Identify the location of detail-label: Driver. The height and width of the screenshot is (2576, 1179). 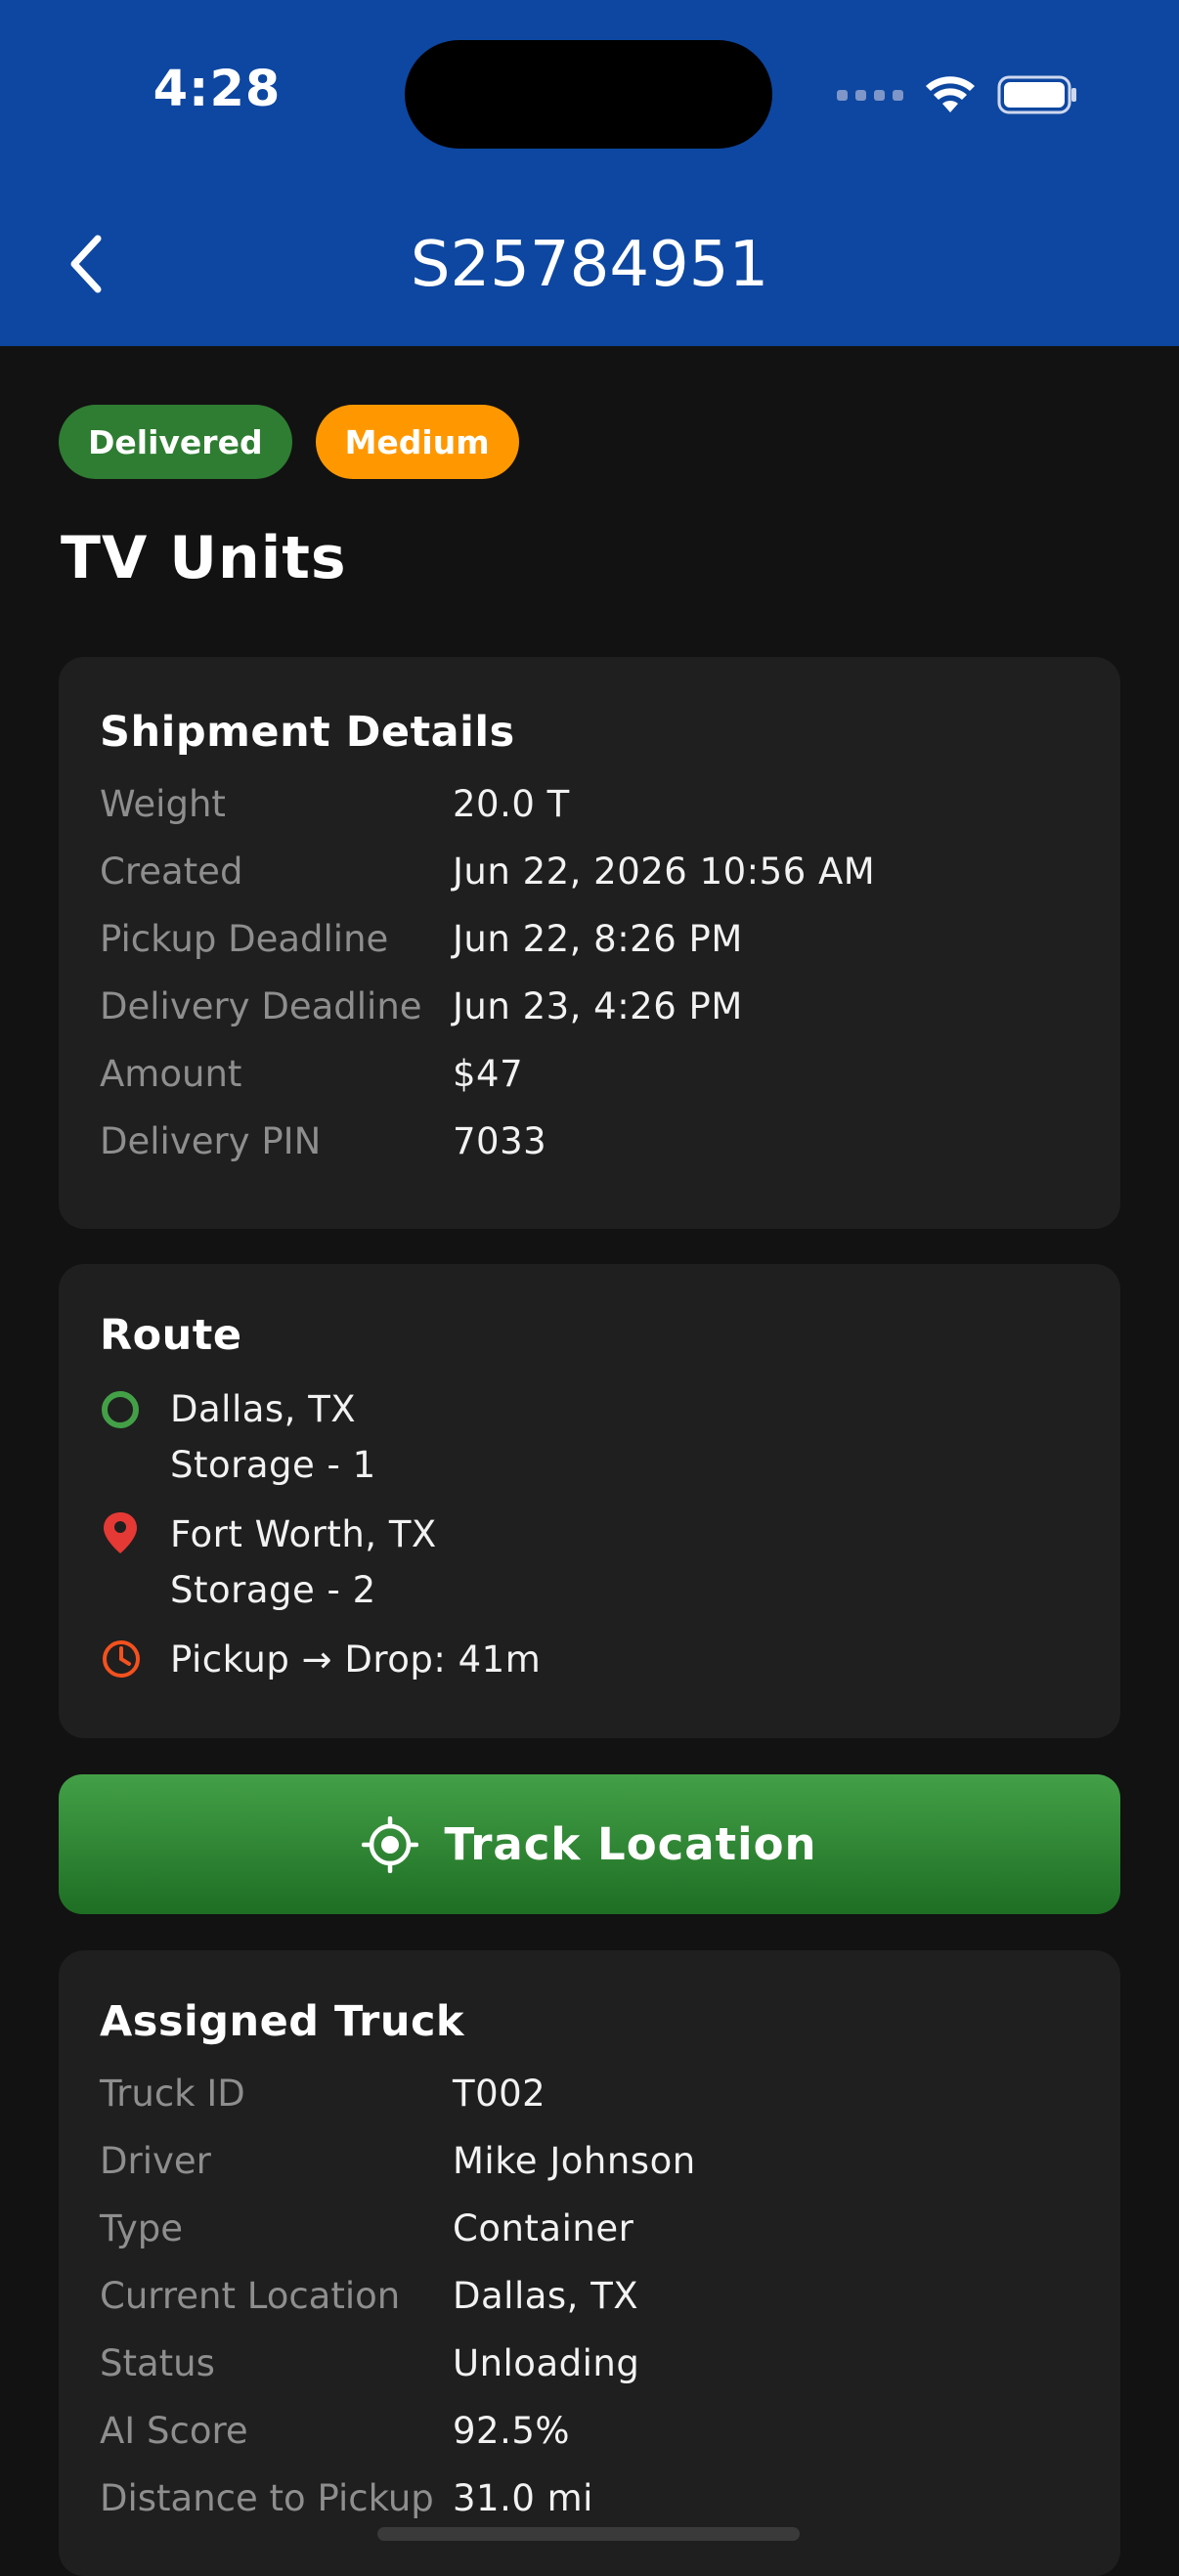
(155, 2161).